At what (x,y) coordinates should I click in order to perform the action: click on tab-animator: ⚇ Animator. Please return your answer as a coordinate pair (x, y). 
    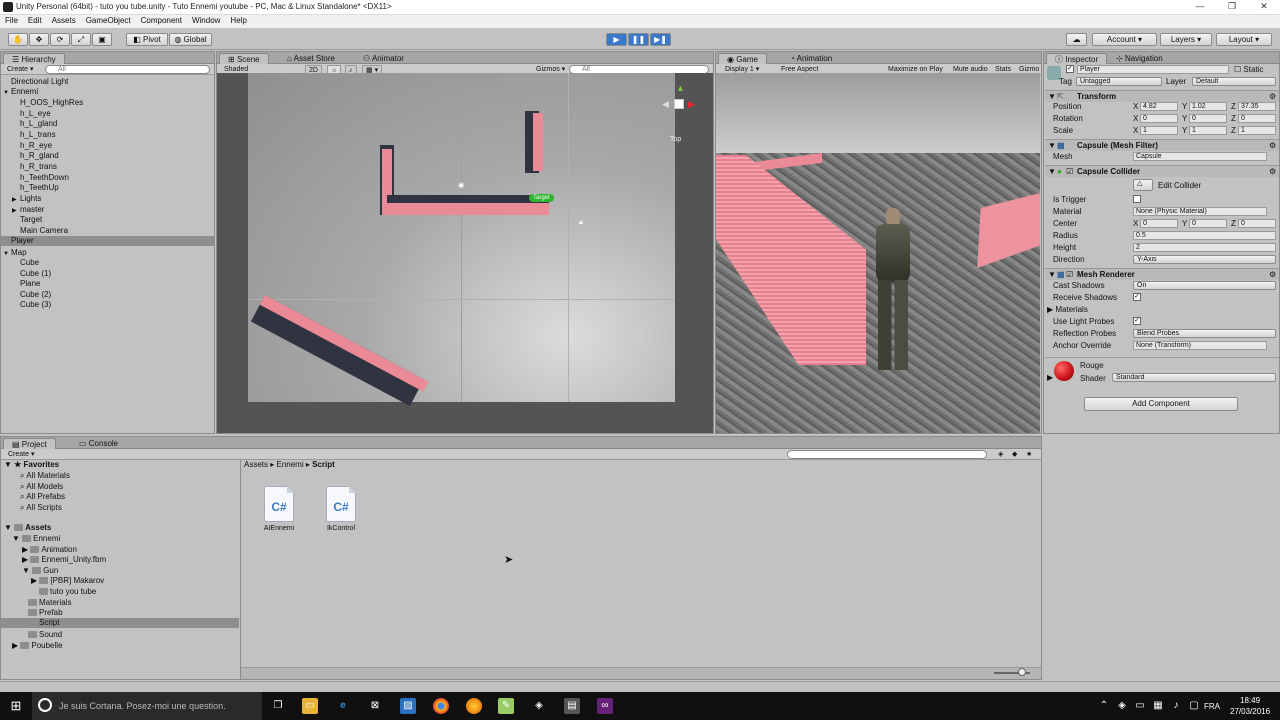
    Looking at the image, I should click on (383, 58).